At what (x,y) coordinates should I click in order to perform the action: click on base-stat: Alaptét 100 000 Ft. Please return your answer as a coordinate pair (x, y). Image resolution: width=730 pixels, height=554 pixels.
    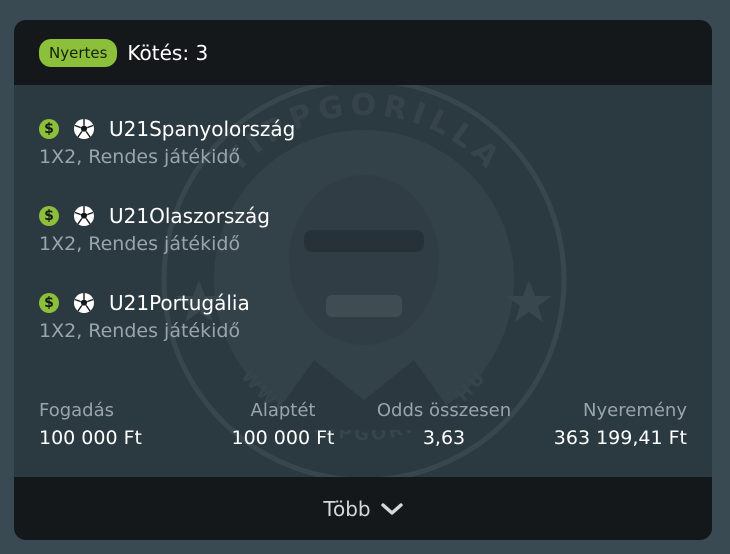
    Looking at the image, I should click on (283, 425).